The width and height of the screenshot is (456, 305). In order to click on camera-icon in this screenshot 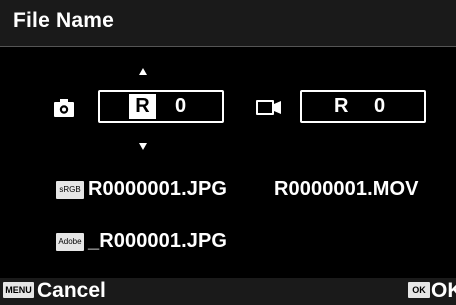, I will do `click(64, 108)`.